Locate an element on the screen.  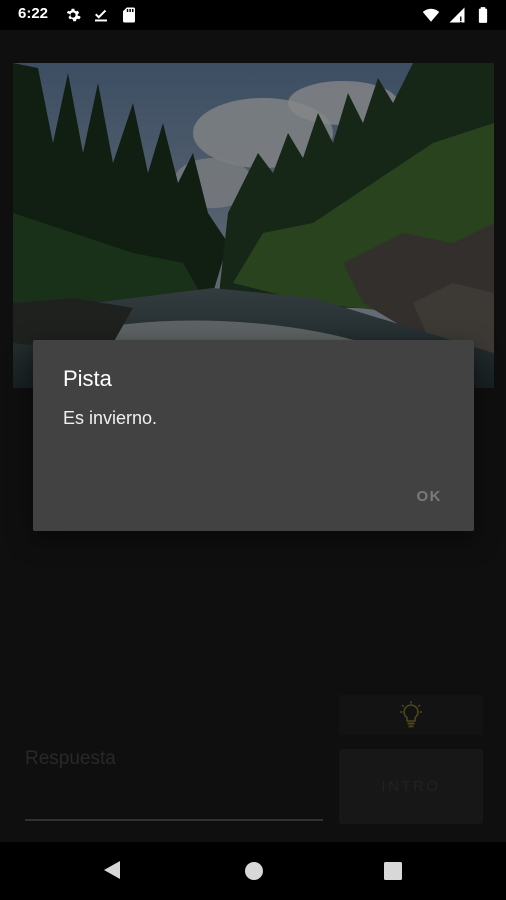
cell-signal-icon is located at coordinates (457, 15).